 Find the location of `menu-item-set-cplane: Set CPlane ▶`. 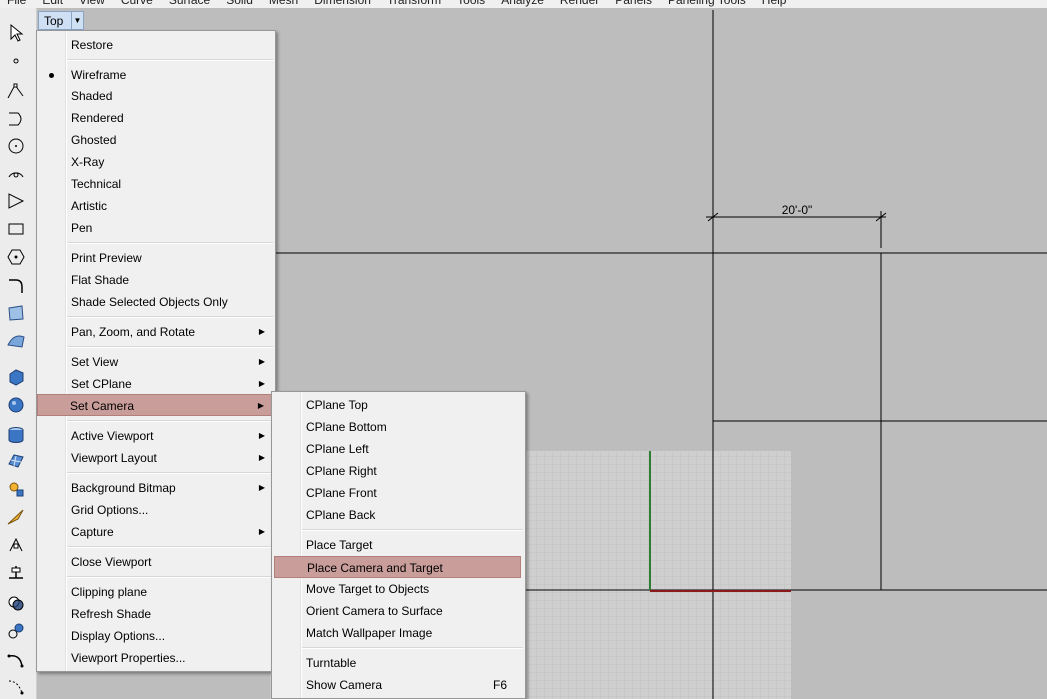

menu-item-set-cplane: Set CPlane ▶ is located at coordinates (156, 384).